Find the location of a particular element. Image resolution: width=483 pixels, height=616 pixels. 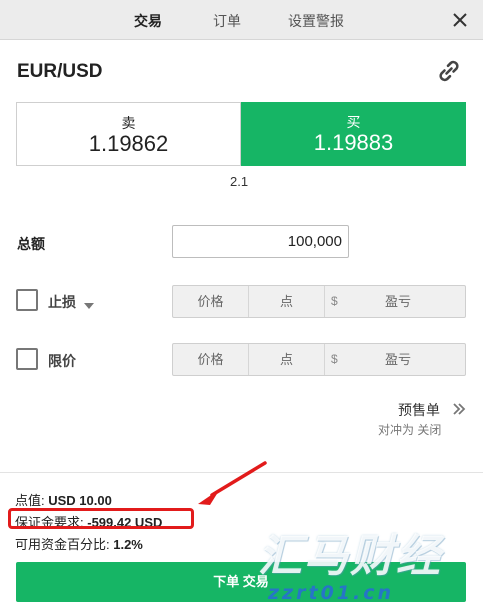

stop-loss-label: 止损 is located at coordinates (62, 302).